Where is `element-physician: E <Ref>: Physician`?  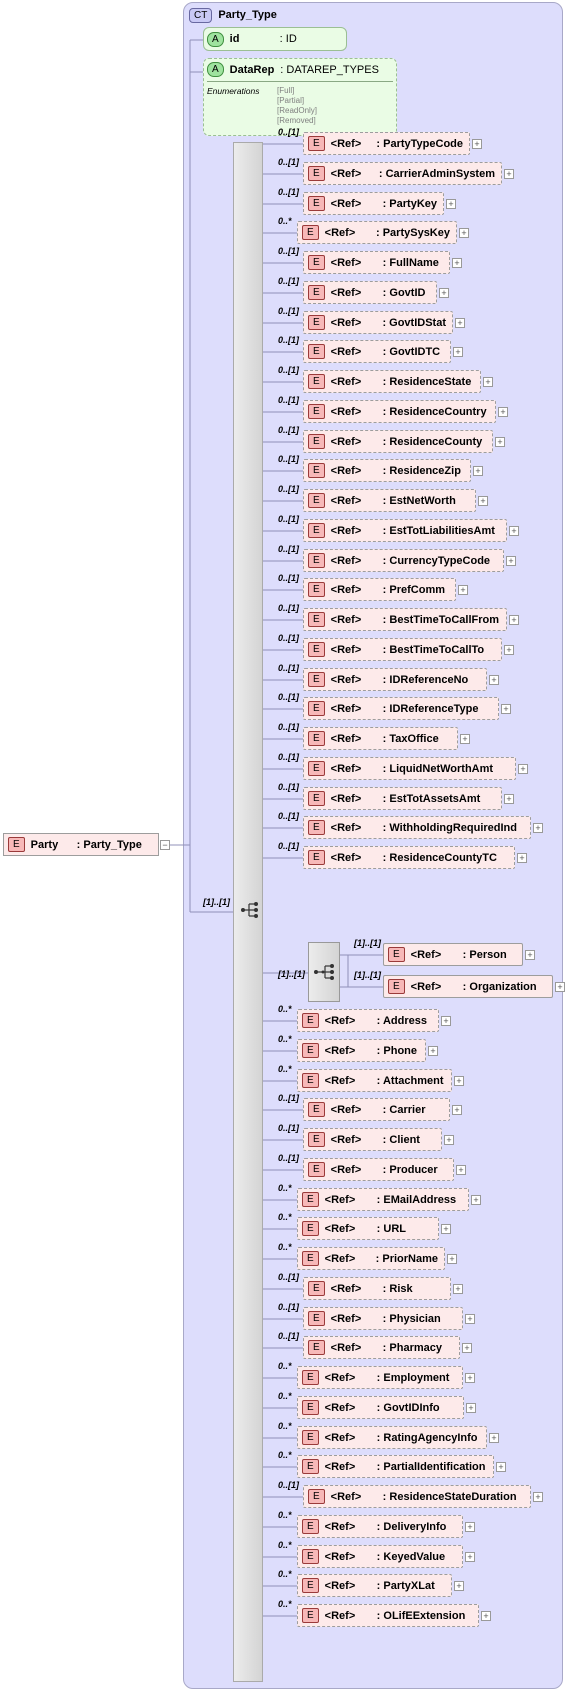
element-physician: E <Ref>: Physician is located at coordinates (383, 1318).